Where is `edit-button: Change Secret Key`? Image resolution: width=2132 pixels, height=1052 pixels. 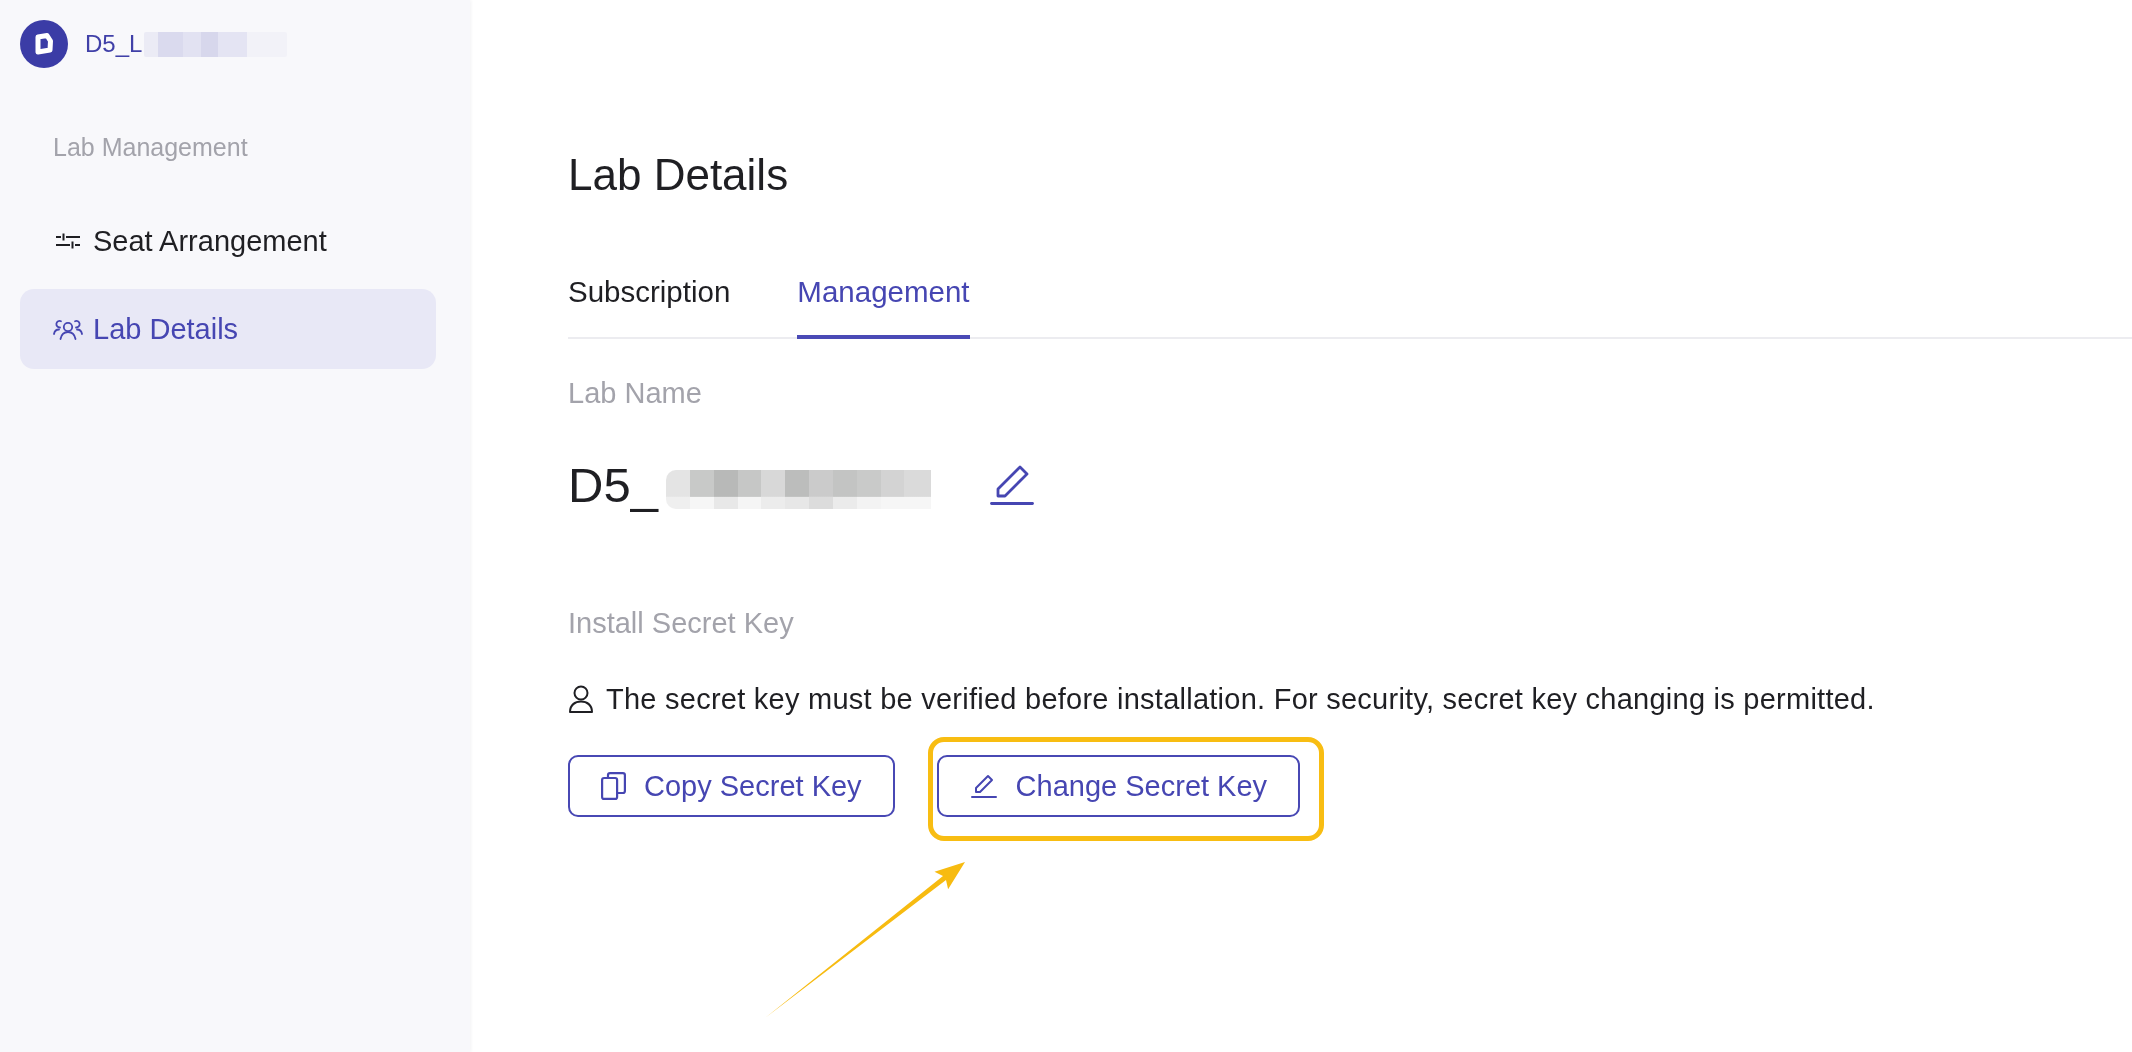 edit-button: Change Secret Key is located at coordinates (1118, 786).